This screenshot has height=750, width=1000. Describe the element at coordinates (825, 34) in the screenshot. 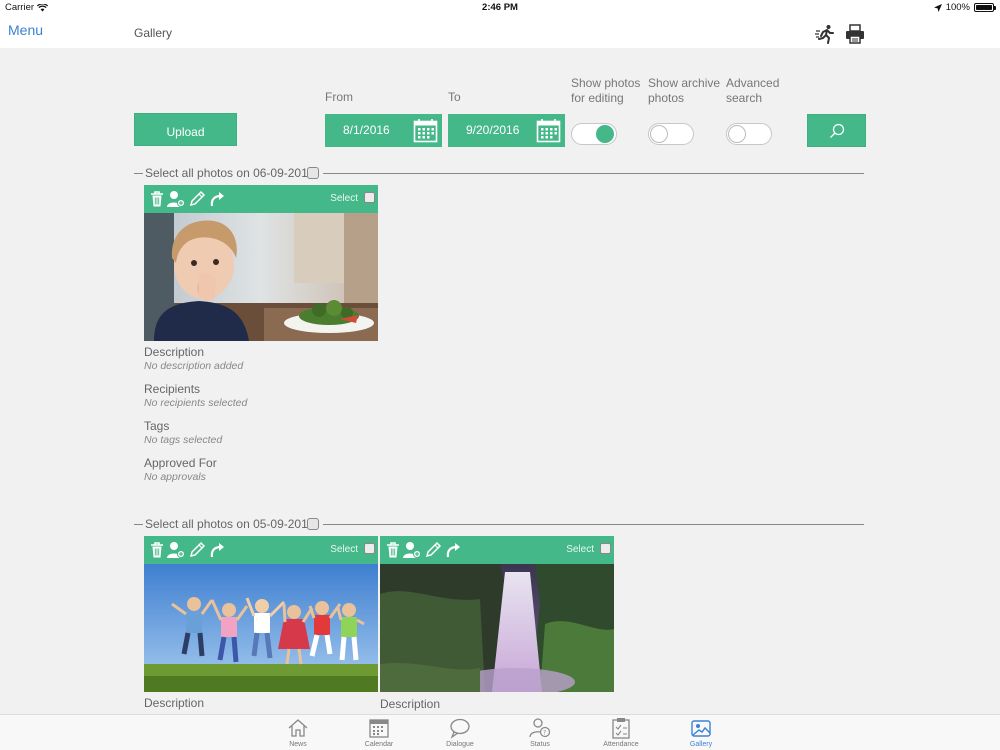

I see `running-exit-icon` at that location.